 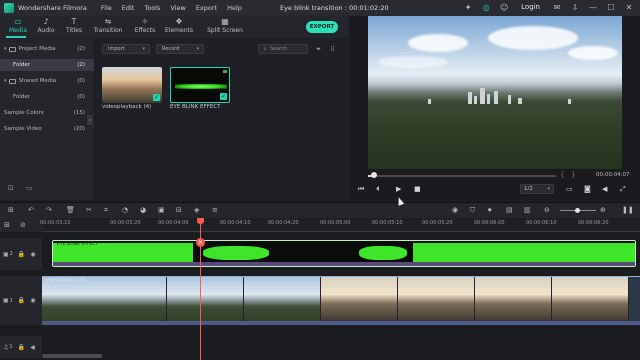 What do you see at coordinates (537, 189) in the screenshot?
I see `playback-quality-select: 1/2 ▾` at bounding box center [537, 189].